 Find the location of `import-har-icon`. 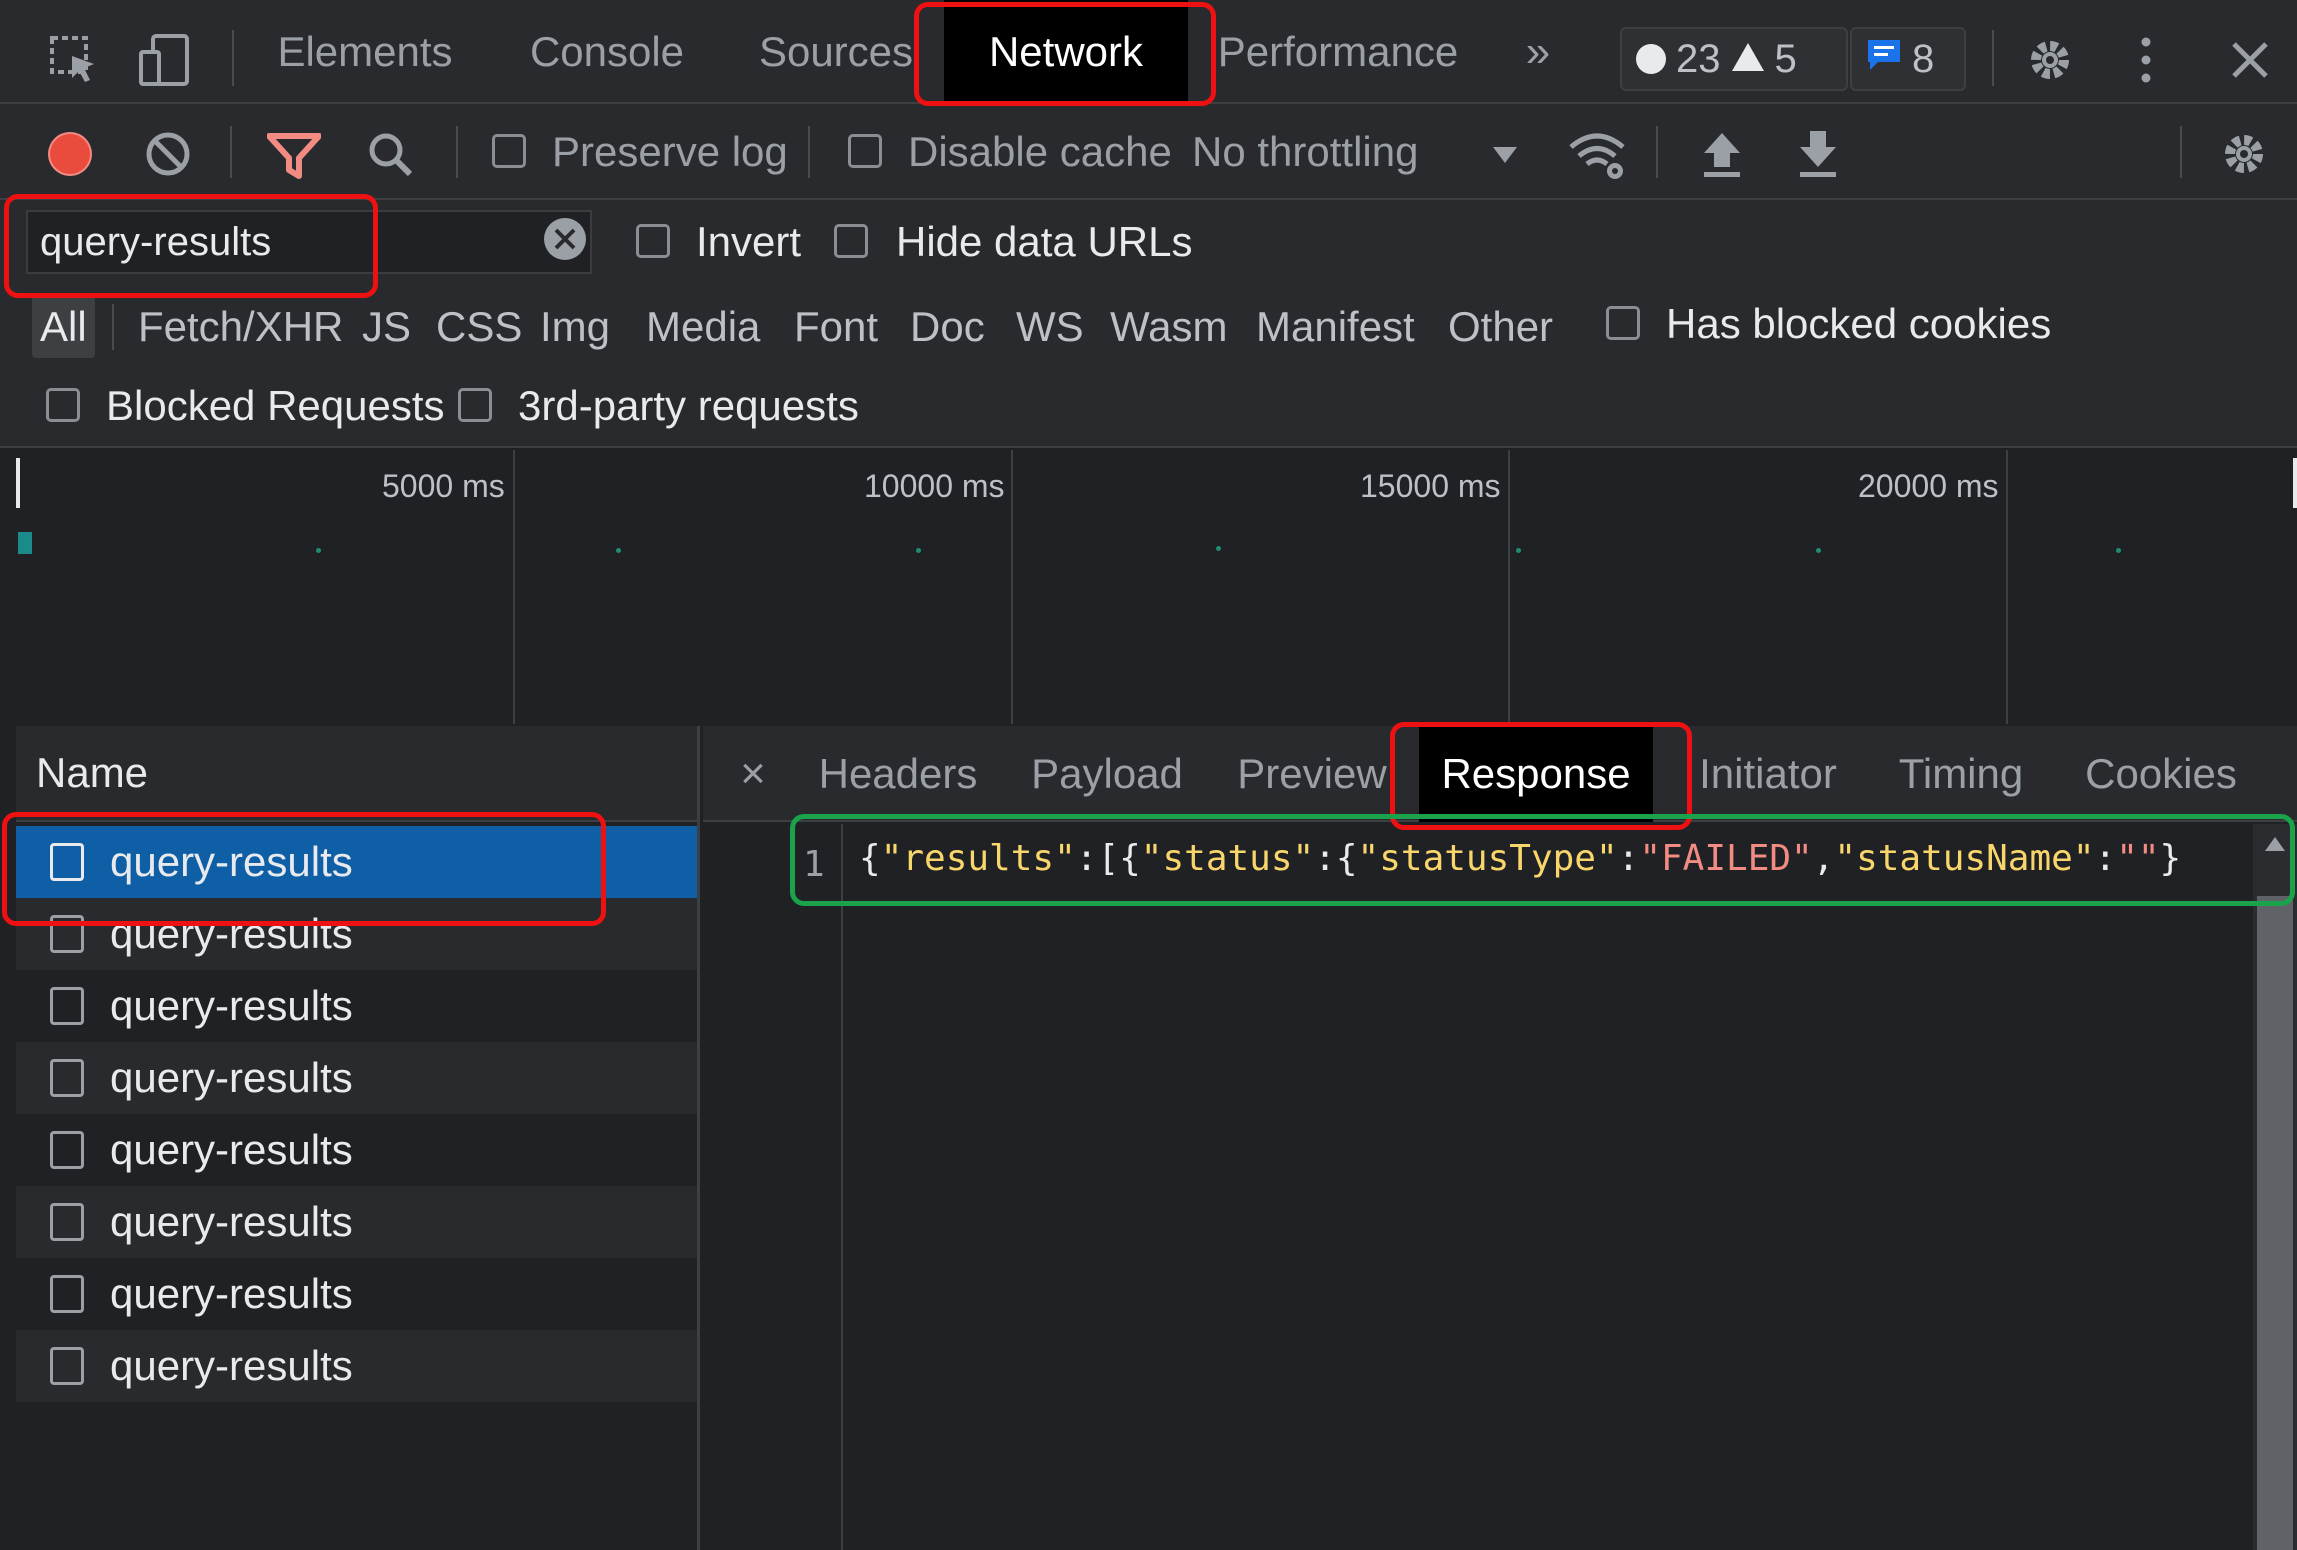

import-har-icon is located at coordinates (1722, 154).